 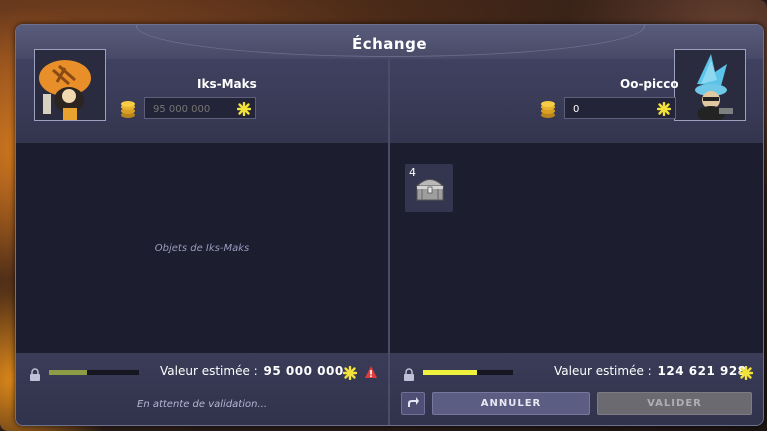 What do you see at coordinates (649, 84) in the screenshot?
I see `right-player-name: Oo-picco` at bounding box center [649, 84].